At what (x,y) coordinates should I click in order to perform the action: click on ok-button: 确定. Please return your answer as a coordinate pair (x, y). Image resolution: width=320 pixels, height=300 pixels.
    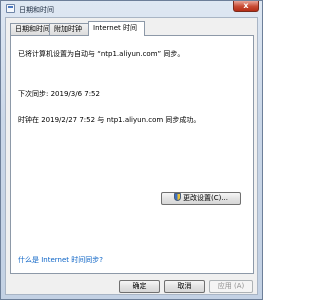
    Looking at the image, I should click on (139, 286).